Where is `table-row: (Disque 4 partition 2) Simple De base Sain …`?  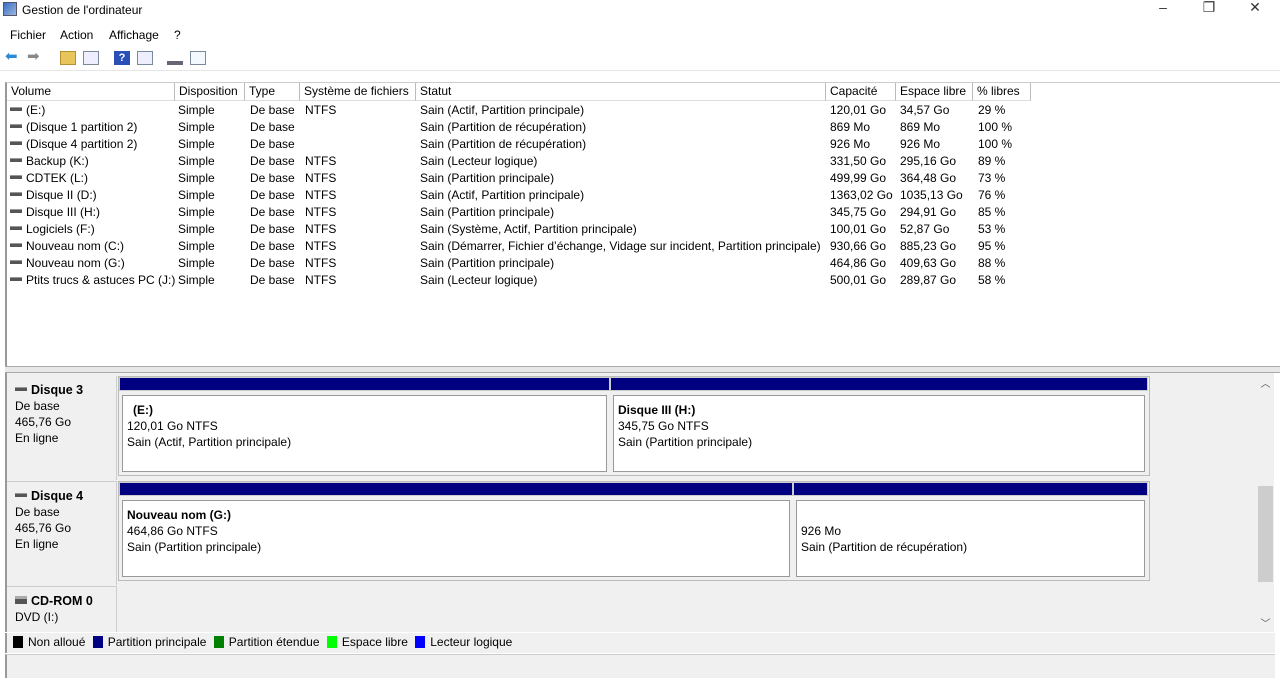
table-row: (Disque 4 partition 2) Simple De base Sain … is located at coordinates (637, 144).